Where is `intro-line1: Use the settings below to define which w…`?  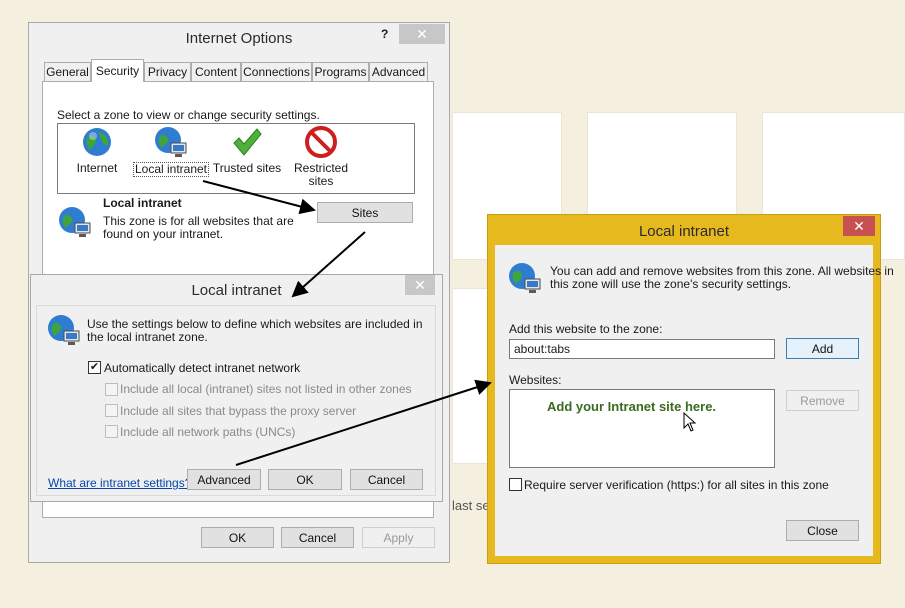 intro-line1: Use the settings below to define which w… is located at coordinates (255, 324).